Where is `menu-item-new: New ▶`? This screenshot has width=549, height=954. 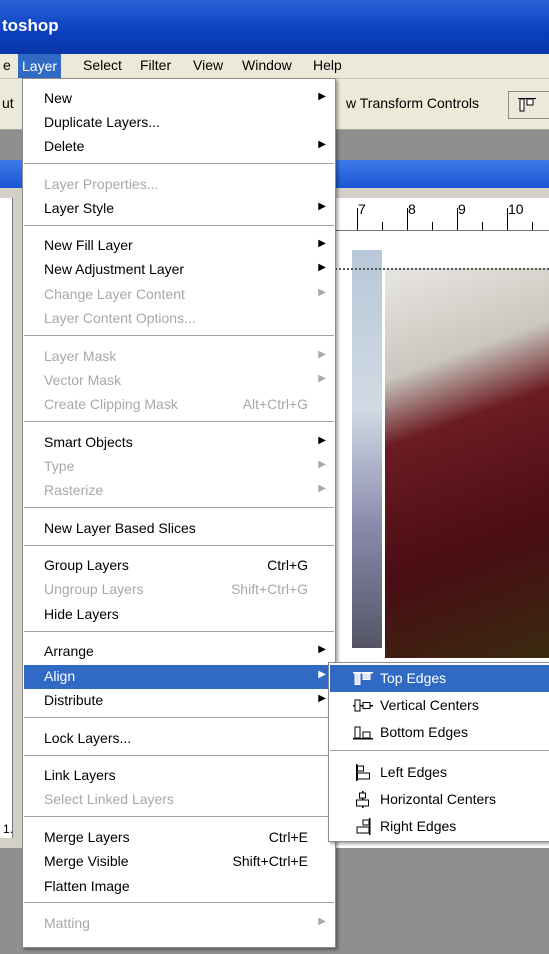
menu-item-new: New ▶ is located at coordinates (179, 99).